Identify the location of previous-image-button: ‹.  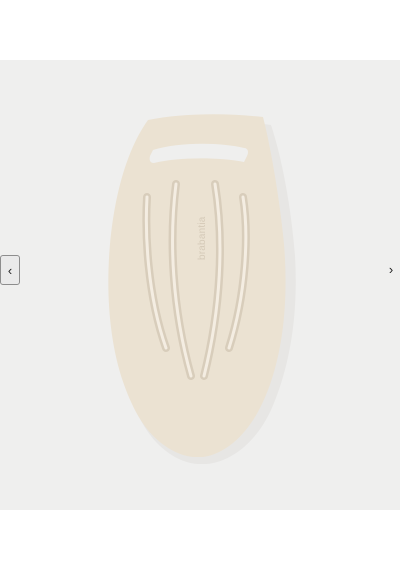
(10, 270).